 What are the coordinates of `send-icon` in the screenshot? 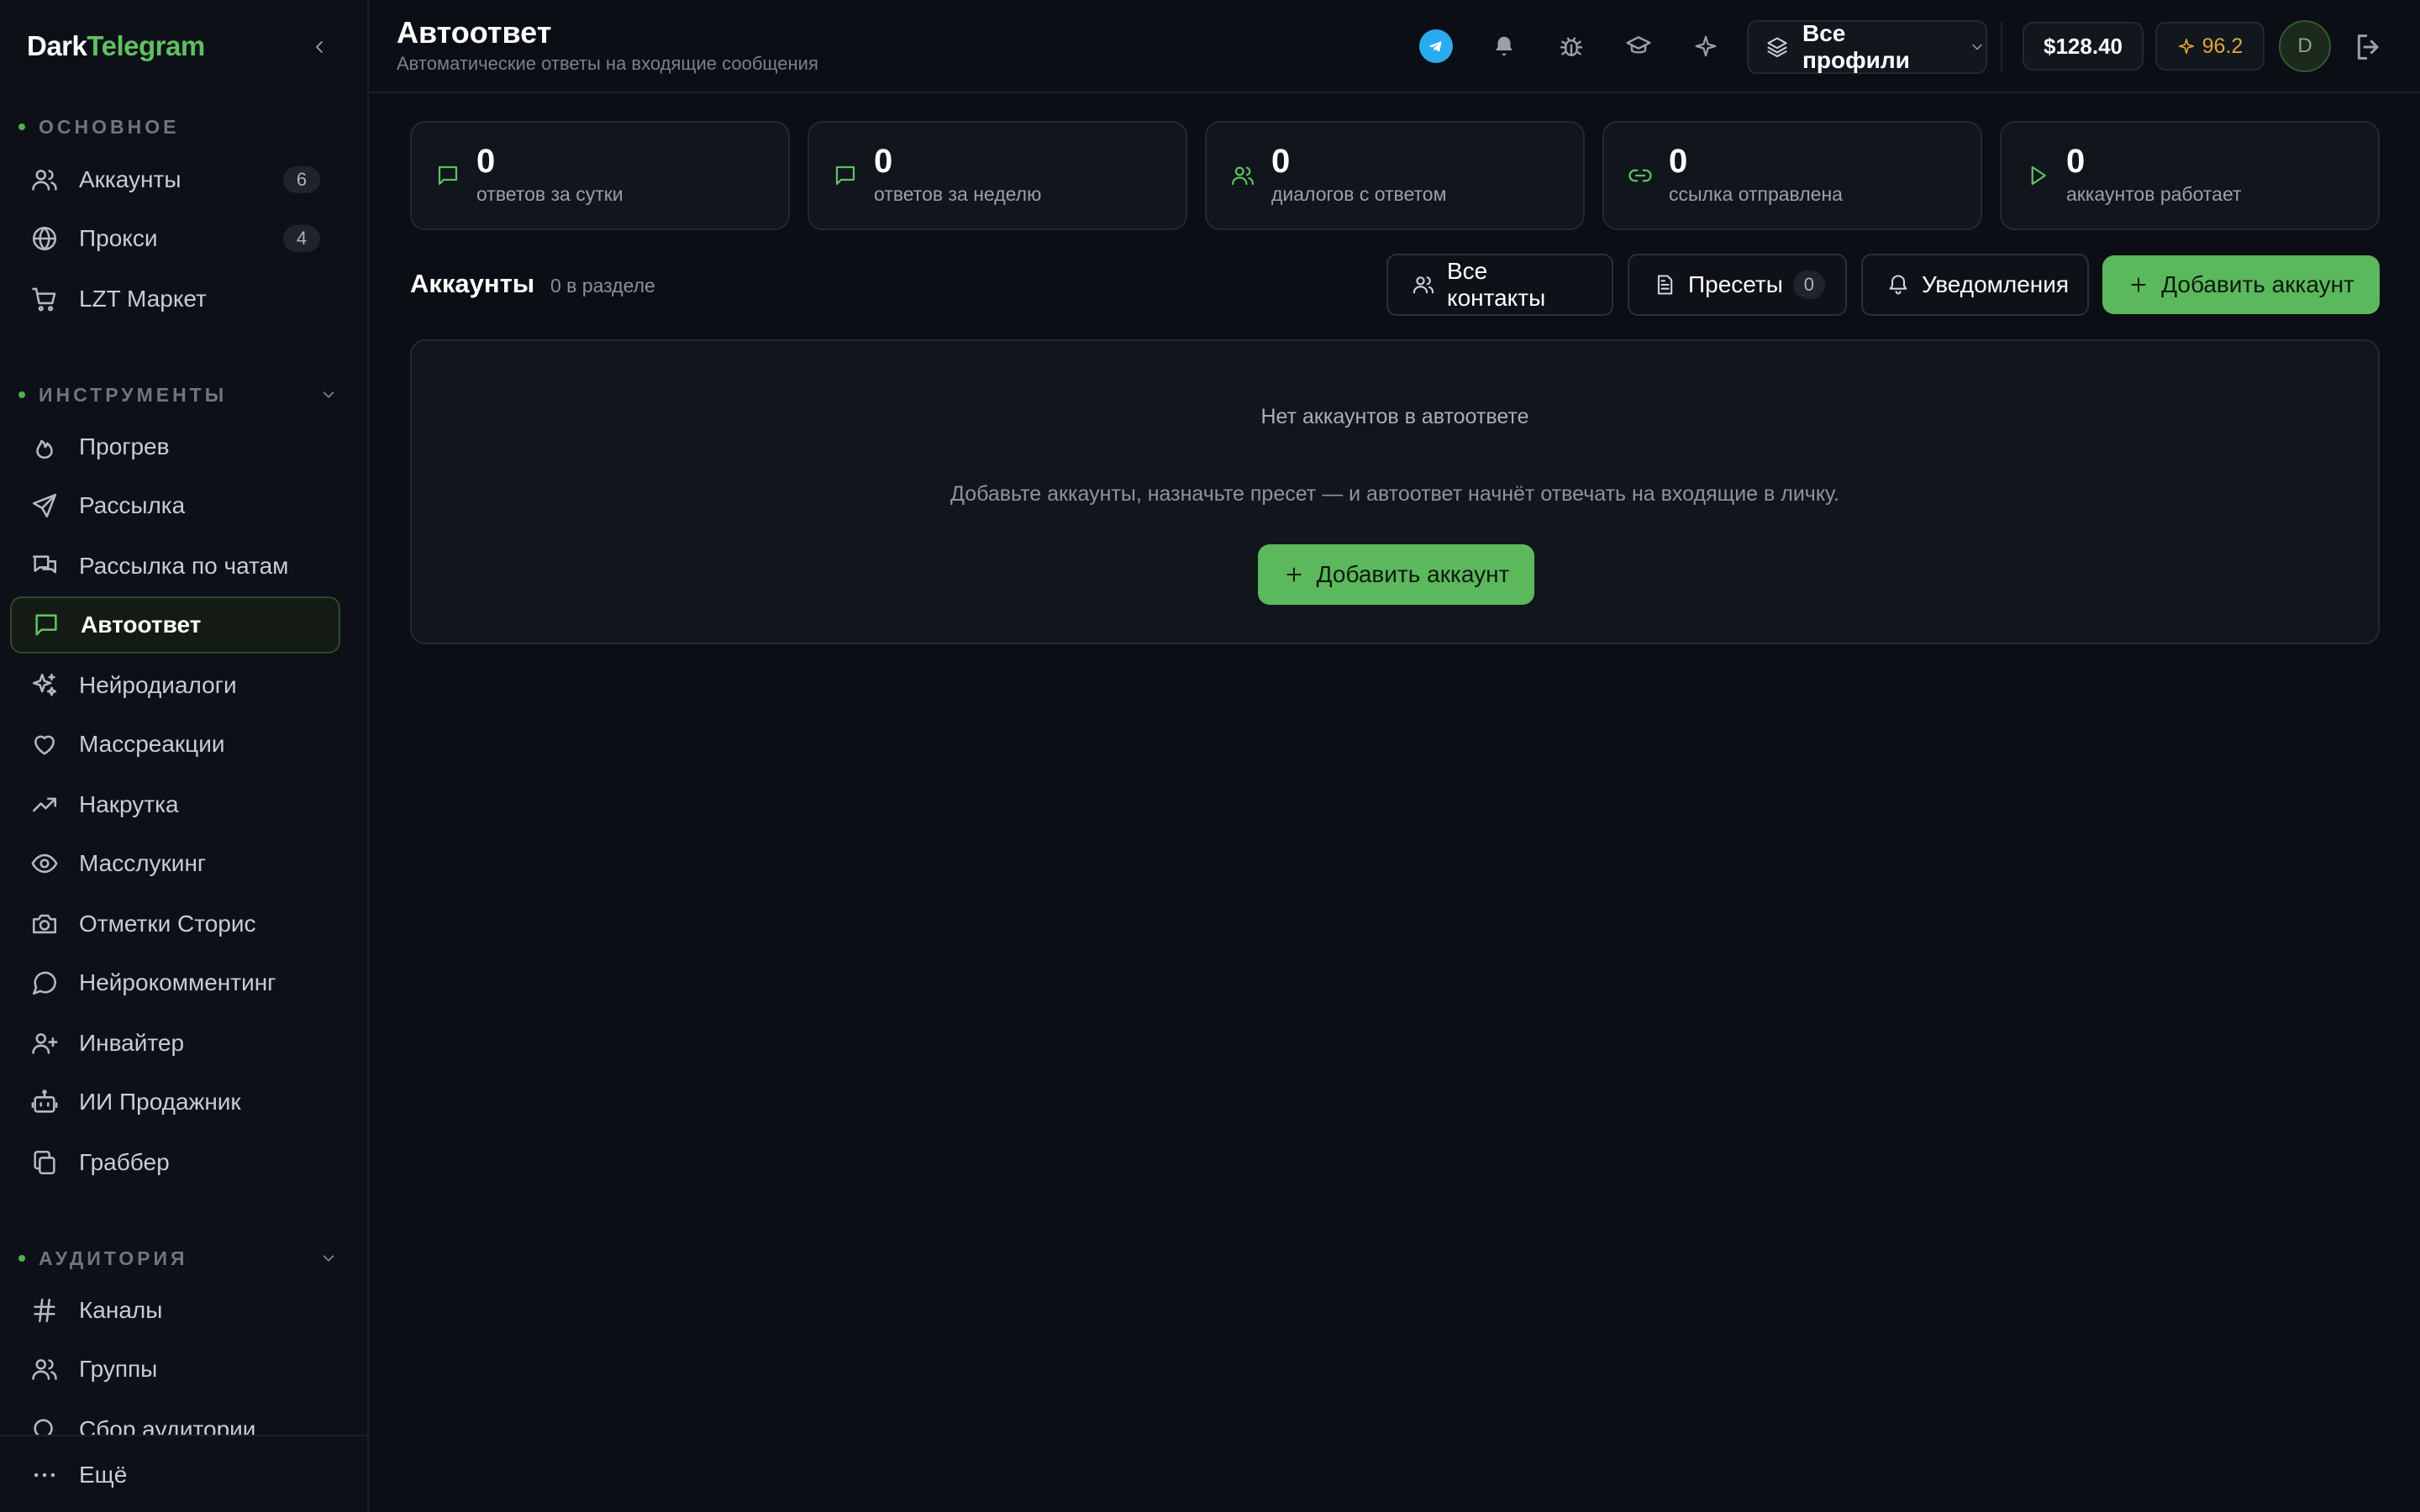 It's located at (44, 505).